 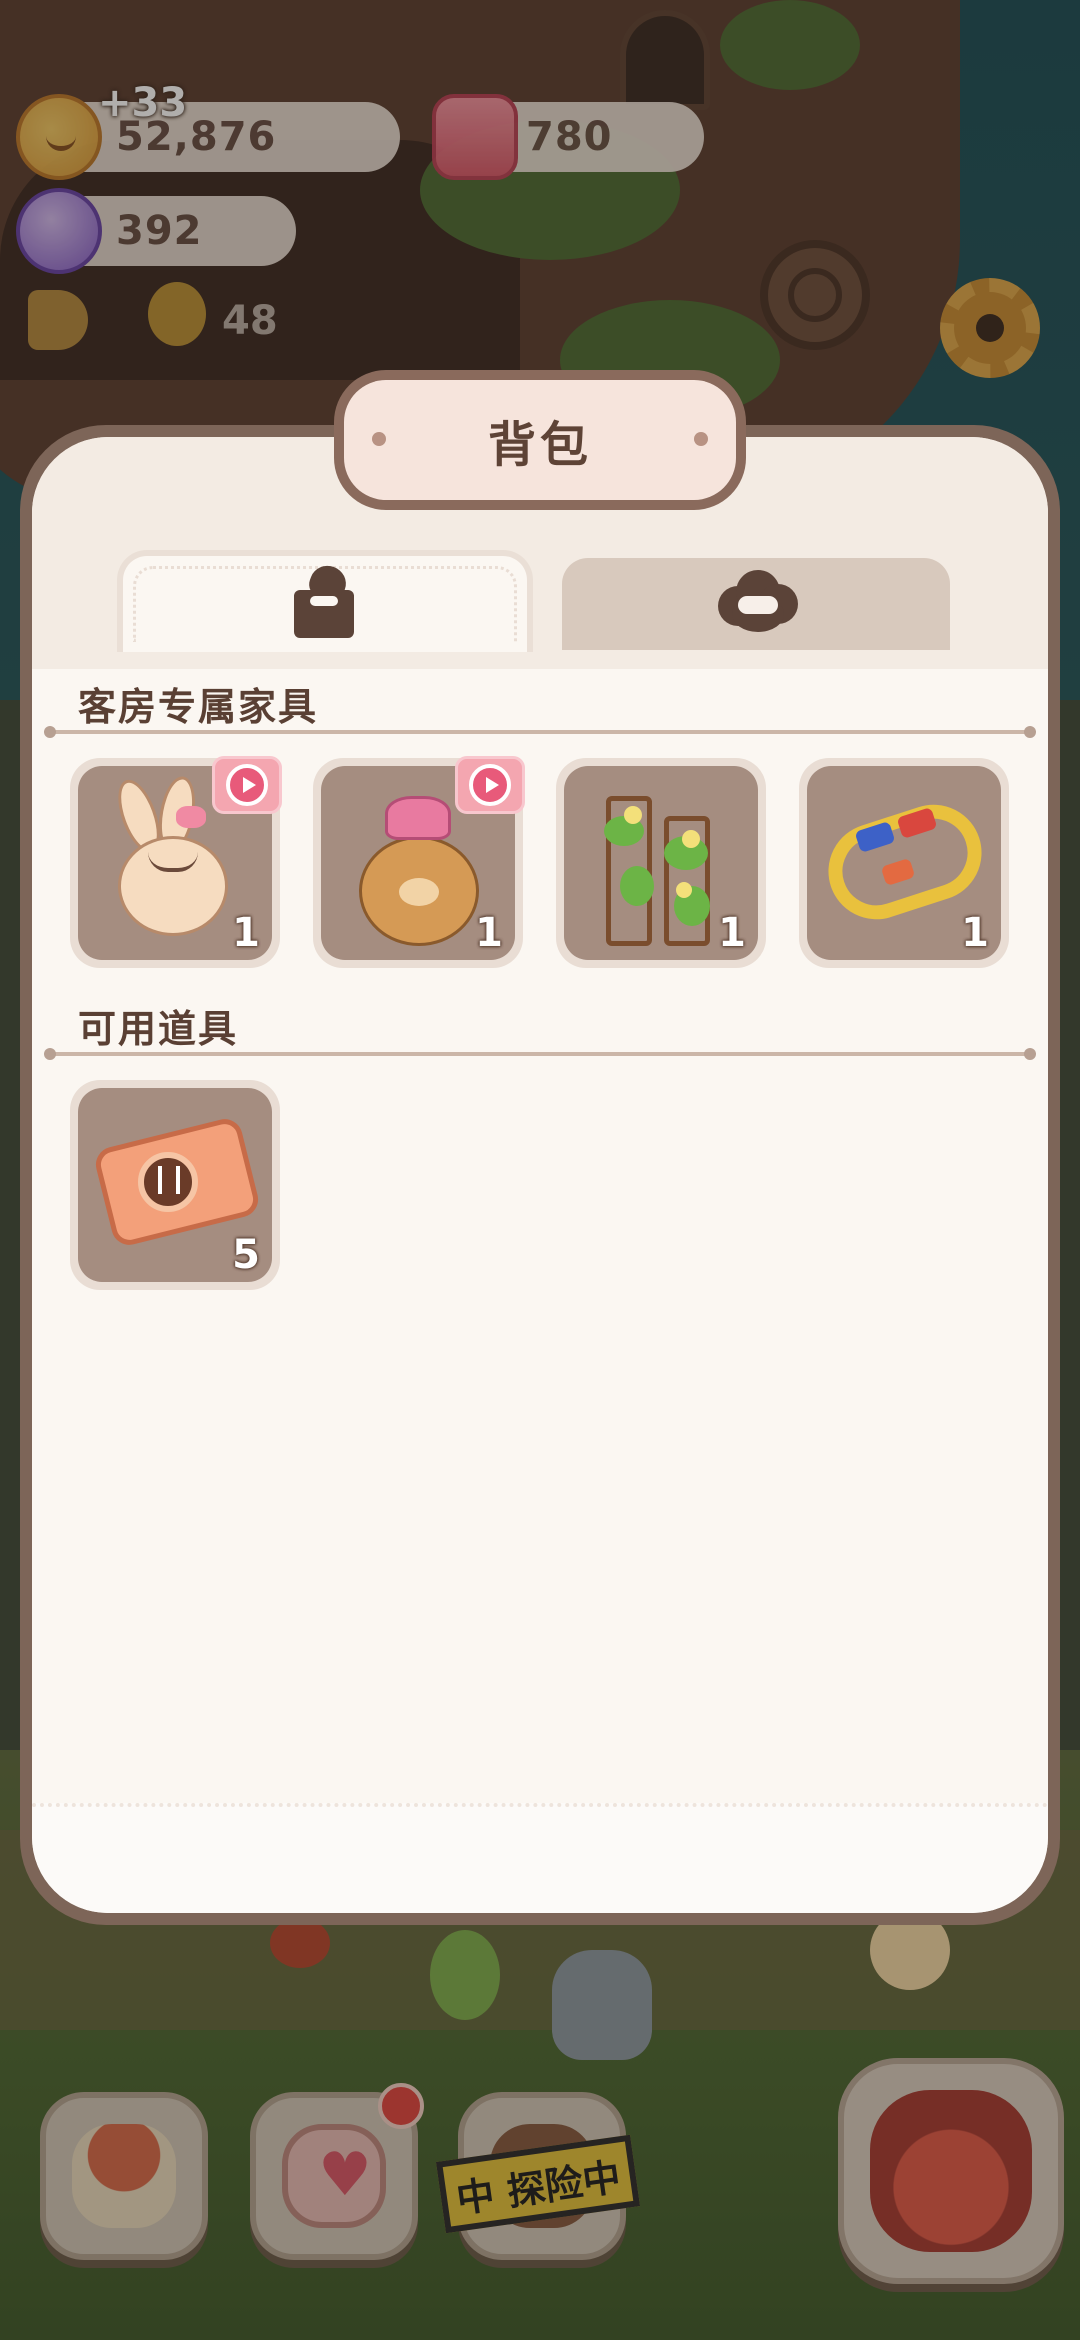 I want to click on panel-title-plate: 背包, so click(x=540, y=440).